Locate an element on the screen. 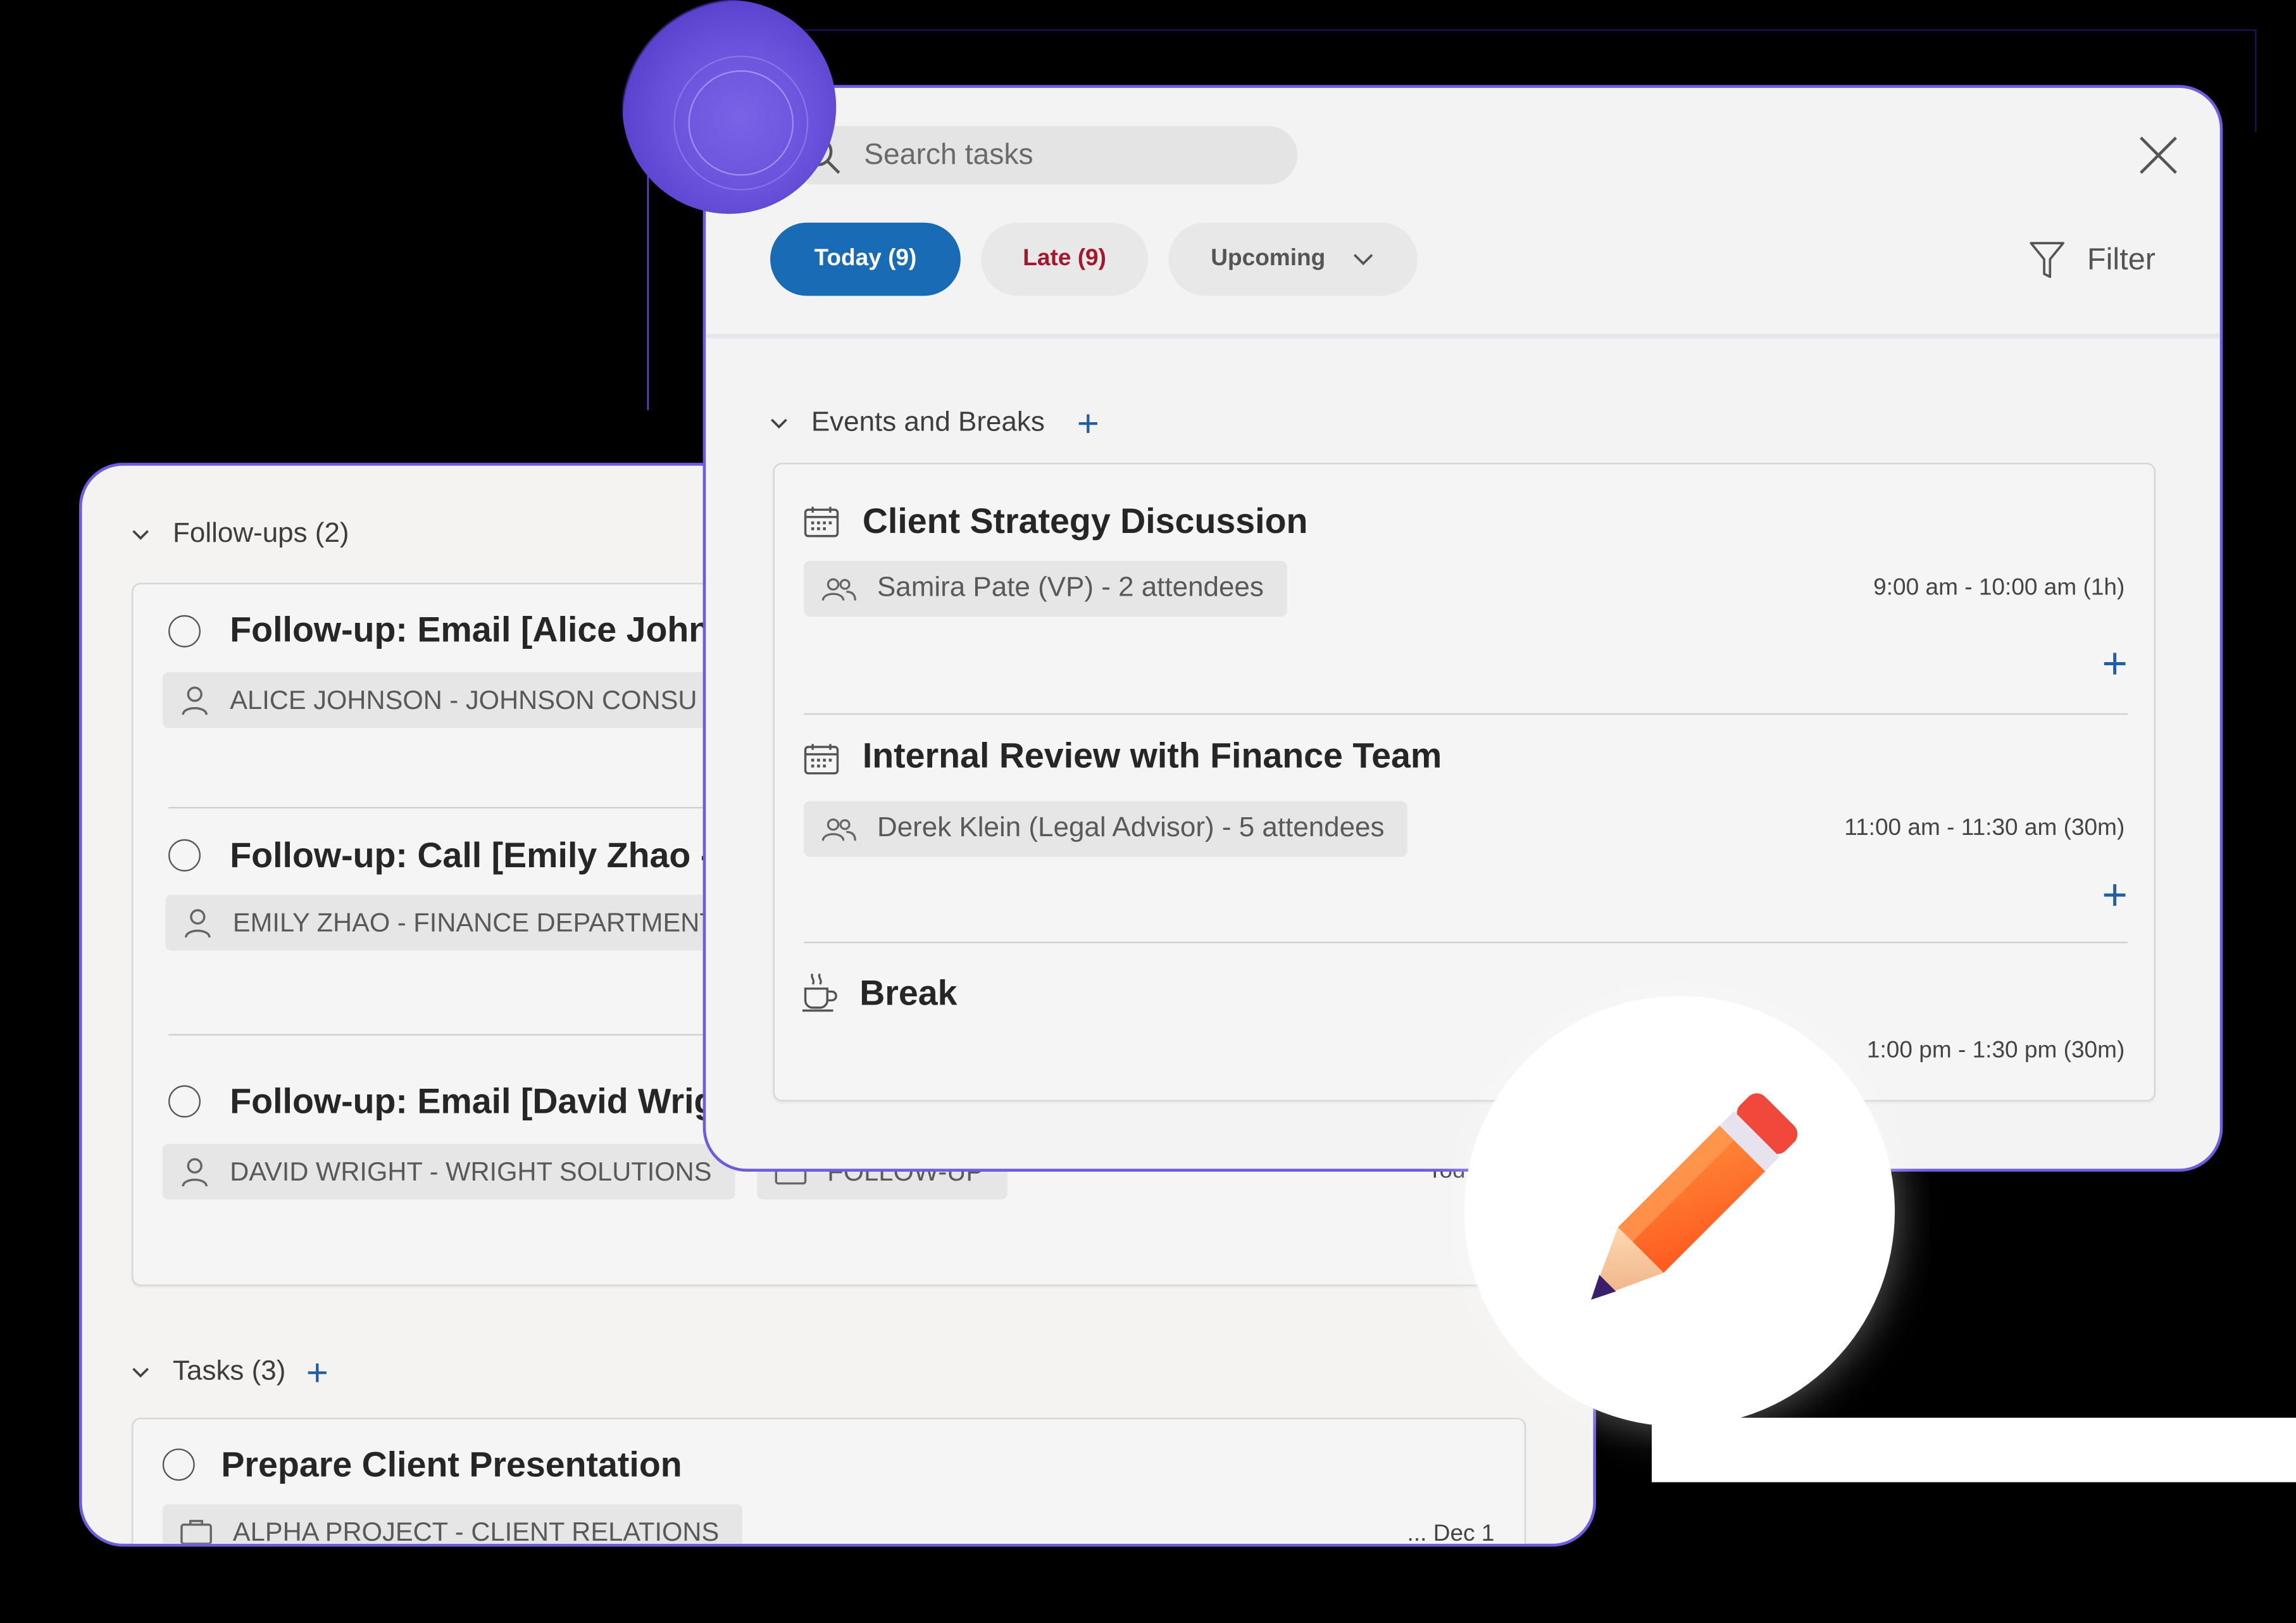 The image size is (2296, 1623). tab-upcoming: Upcoming is located at coordinates (1293, 259).